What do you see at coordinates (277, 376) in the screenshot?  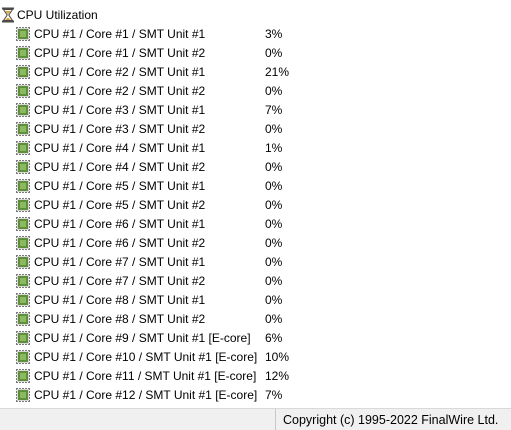 I see `sensor-value: 12%` at bounding box center [277, 376].